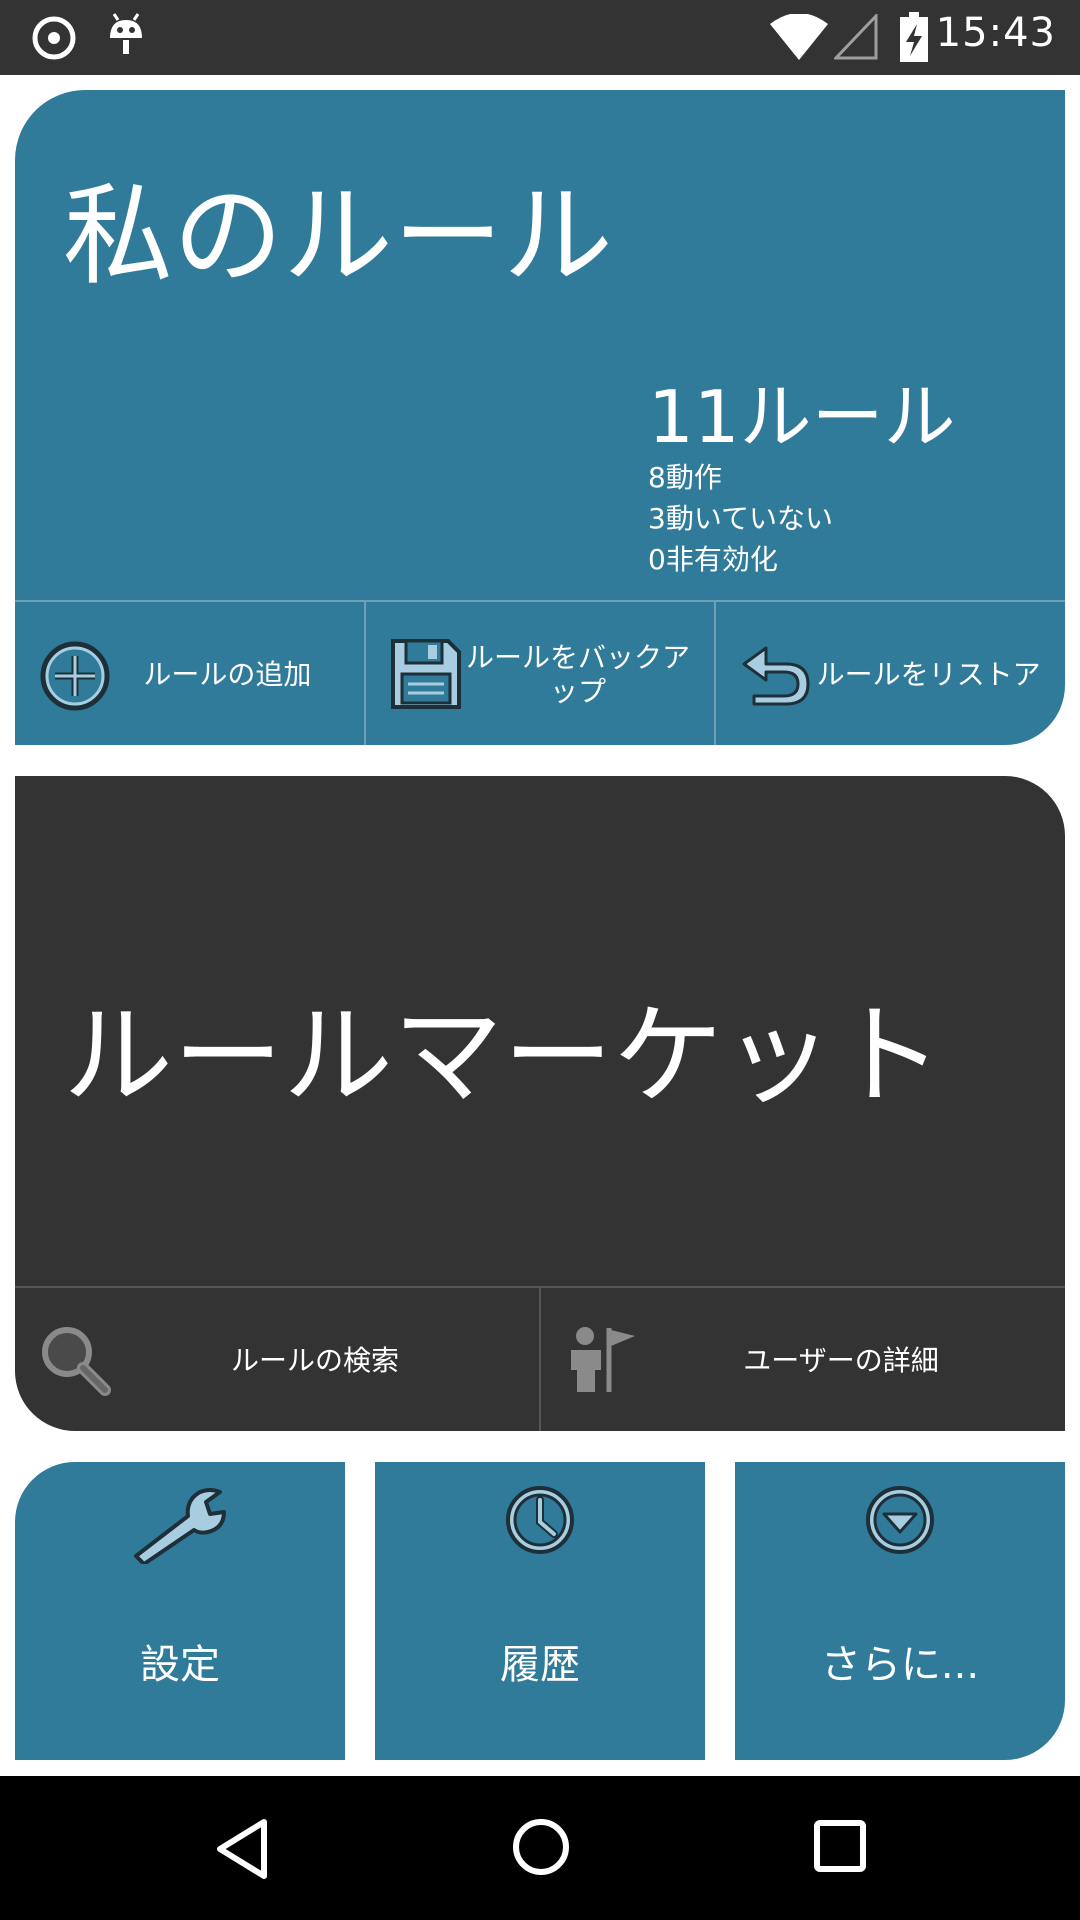 This screenshot has height=1920, width=1080. I want to click on restore-rules-button: ルールをリストア, so click(889, 673).